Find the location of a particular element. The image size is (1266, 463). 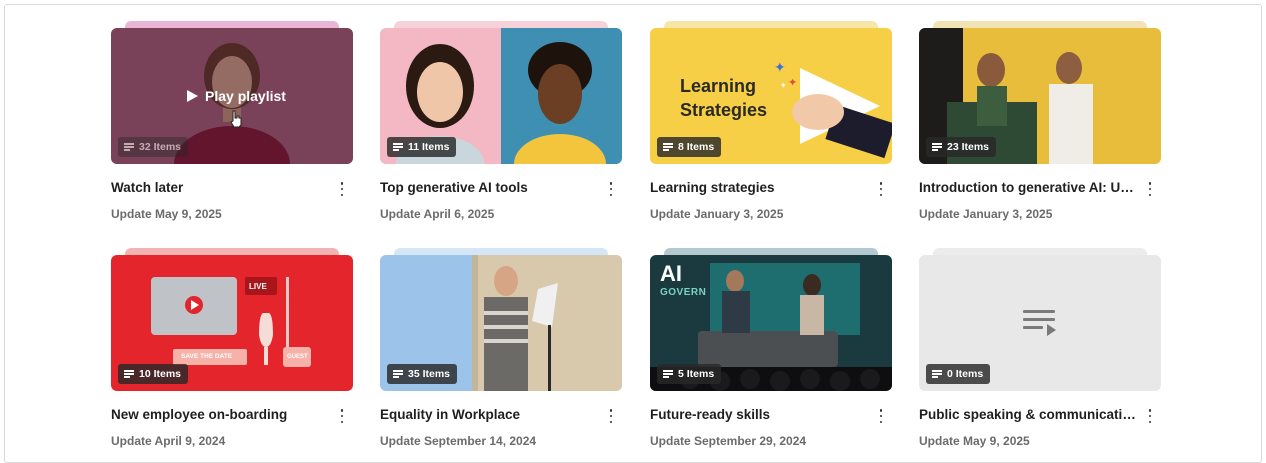

playlist-thumbnail: LIVE SAVE THE DATE GUEST 10 Items is located at coordinates (232, 323).